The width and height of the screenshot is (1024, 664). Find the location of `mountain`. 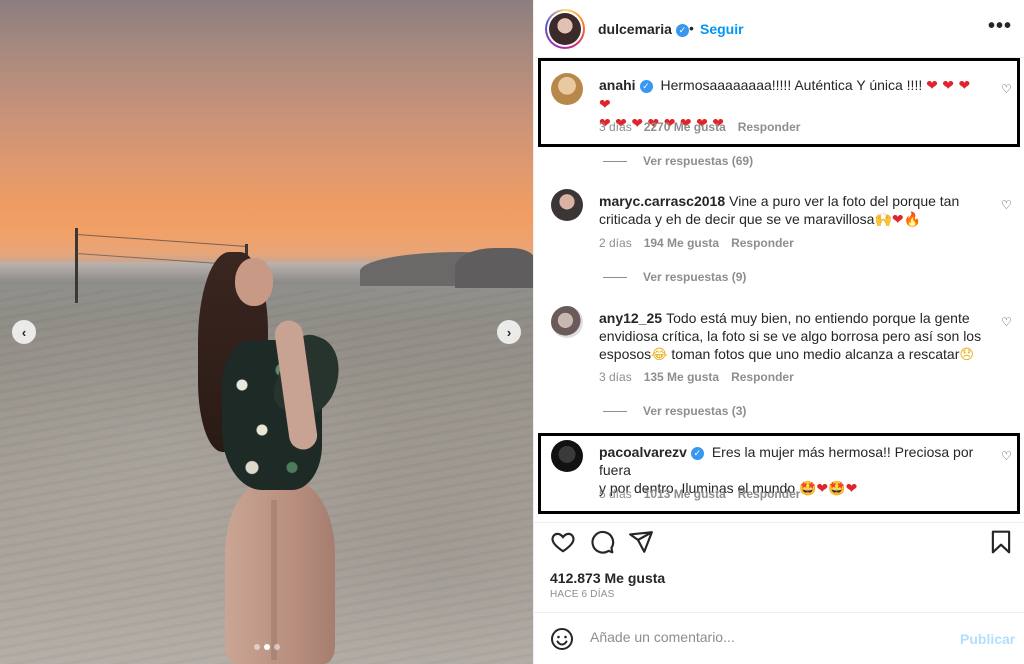

mountain is located at coordinates (494, 268).